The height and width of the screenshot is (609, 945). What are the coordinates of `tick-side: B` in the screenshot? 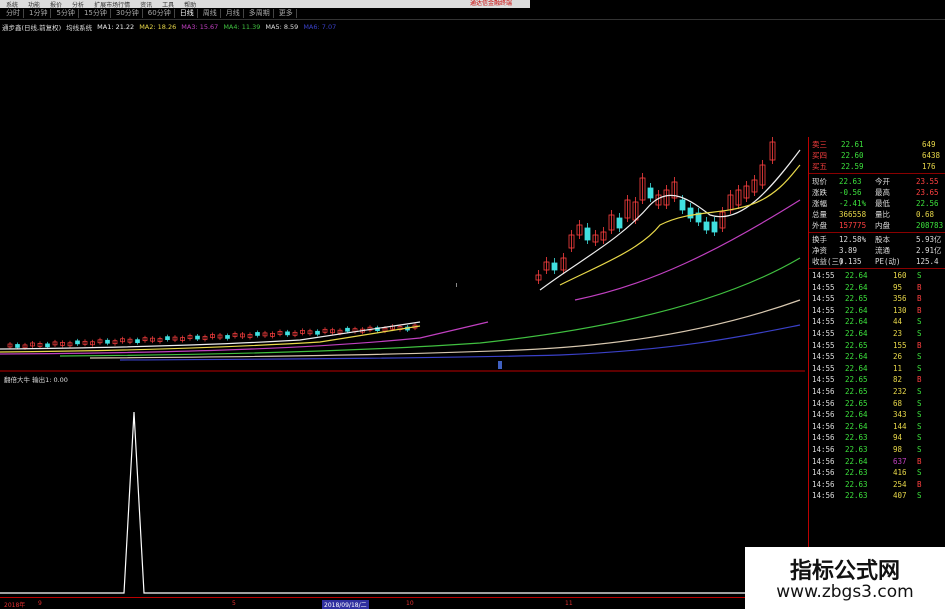 It's located at (919, 310).